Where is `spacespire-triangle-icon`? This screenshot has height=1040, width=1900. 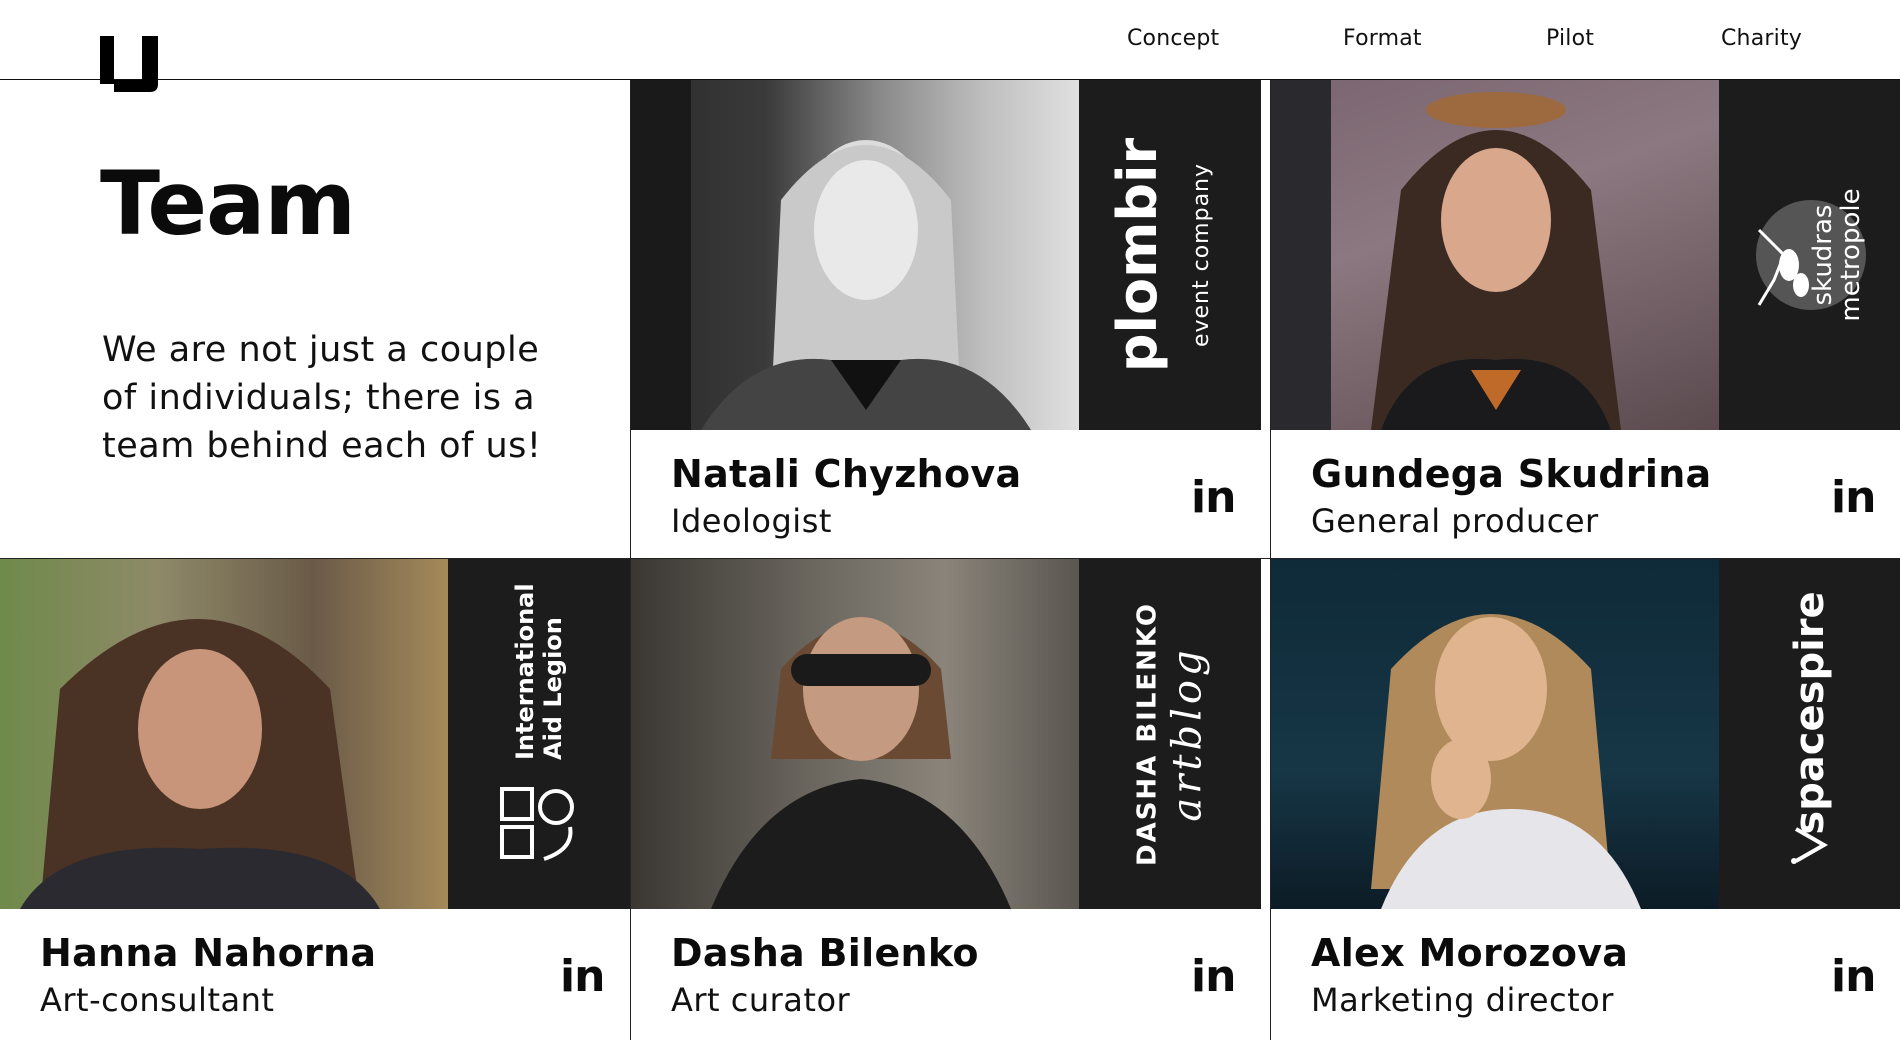 spacespire-triangle-icon is located at coordinates (1810, 845).